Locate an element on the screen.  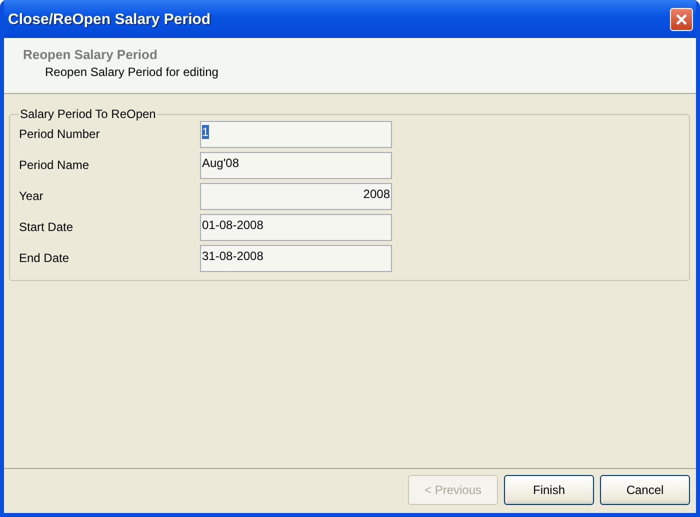
input-field: 31-08-2008 is located at coordinates (296, 258).